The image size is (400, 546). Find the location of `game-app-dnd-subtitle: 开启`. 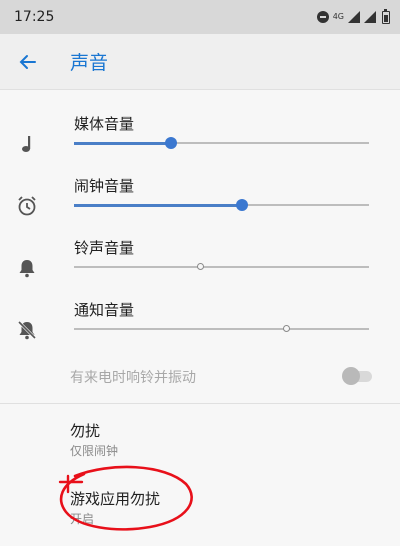

game-app-dnd-subtitle: 开启 is located at coordinates (82, 519).